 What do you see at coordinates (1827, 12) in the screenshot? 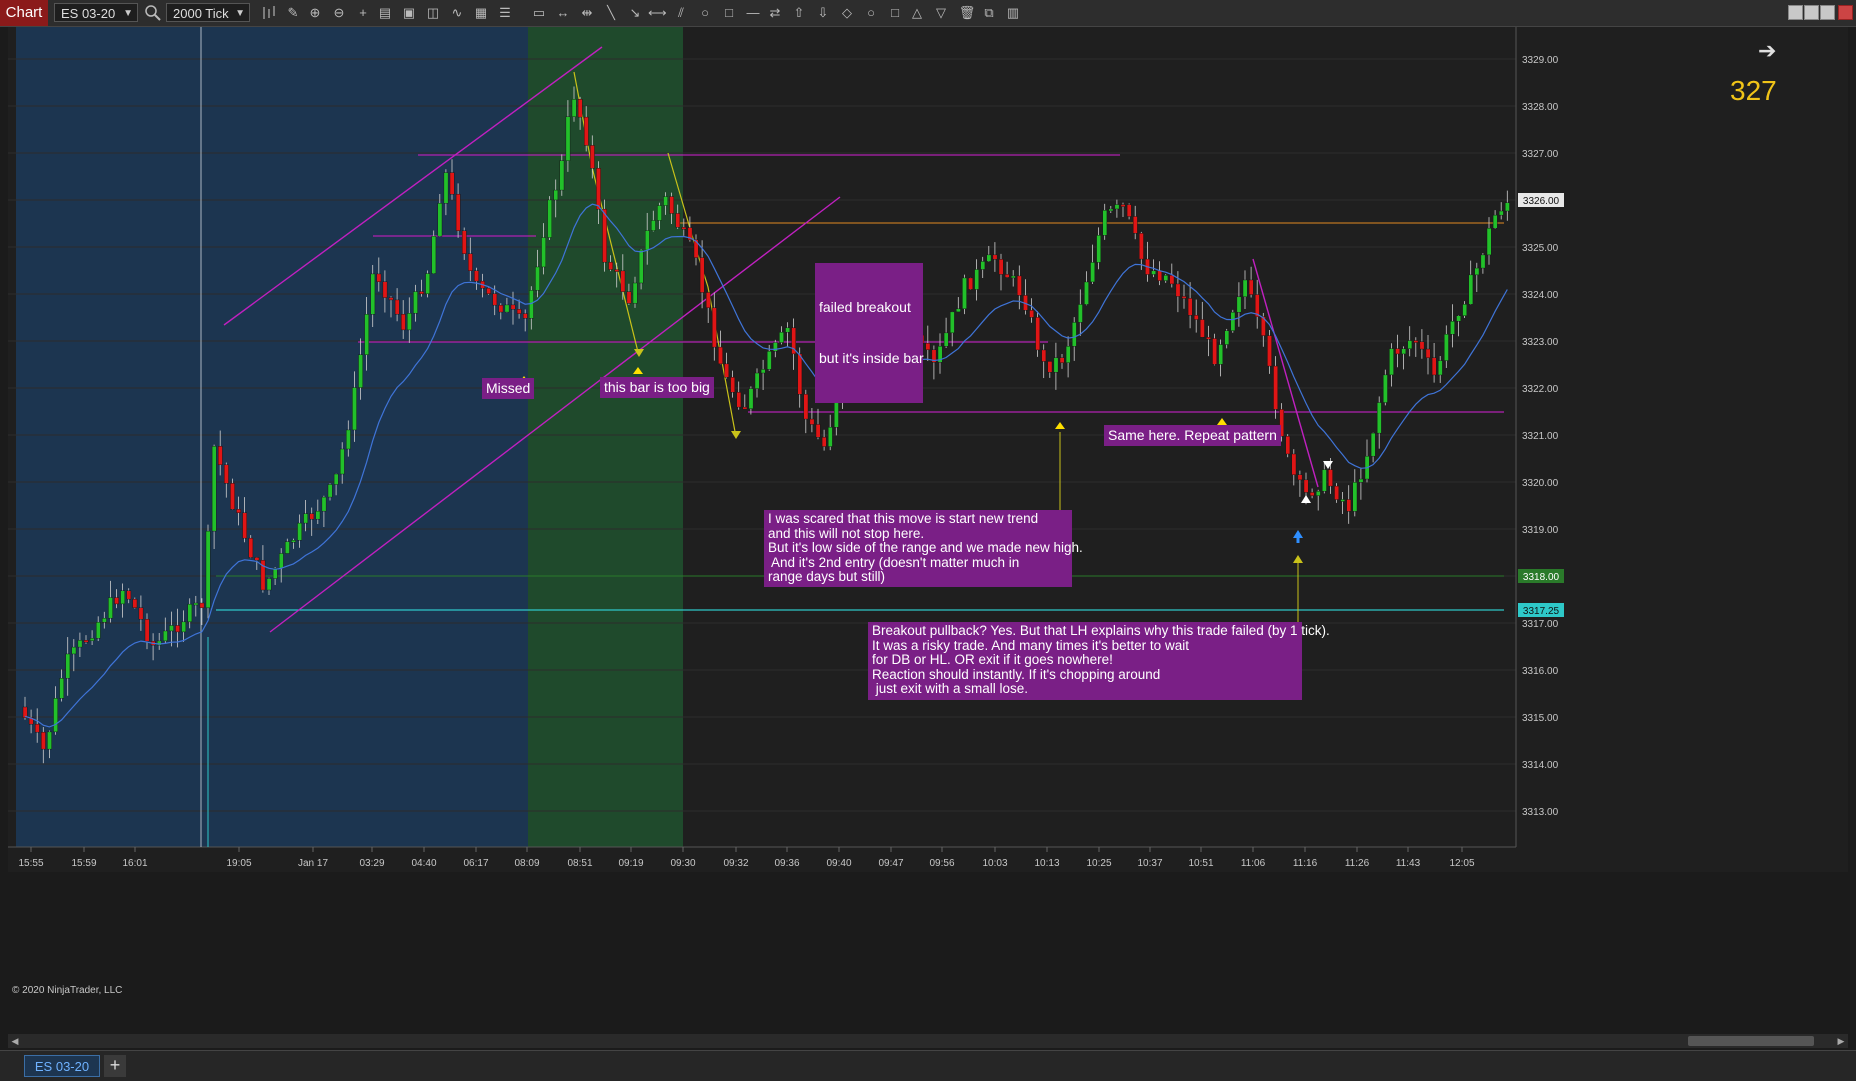
I see `maximize-window-icon` at bounding box center [1827, 12].